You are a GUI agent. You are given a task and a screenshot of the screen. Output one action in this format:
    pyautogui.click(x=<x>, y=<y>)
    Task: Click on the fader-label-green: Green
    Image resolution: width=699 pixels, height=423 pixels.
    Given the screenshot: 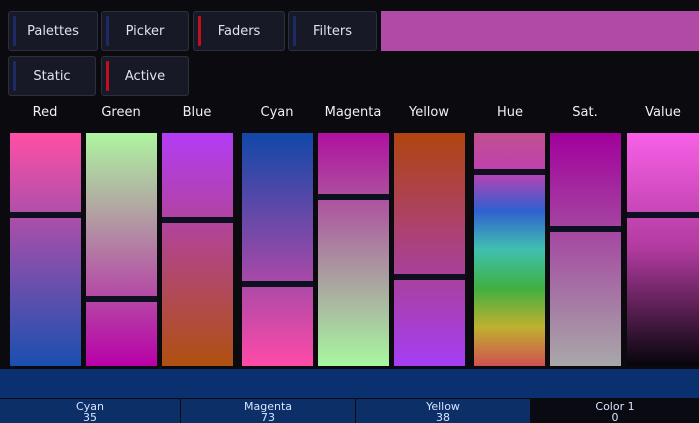 What is the action you would take?
    pyautogui.click(x=121, y=112)
    